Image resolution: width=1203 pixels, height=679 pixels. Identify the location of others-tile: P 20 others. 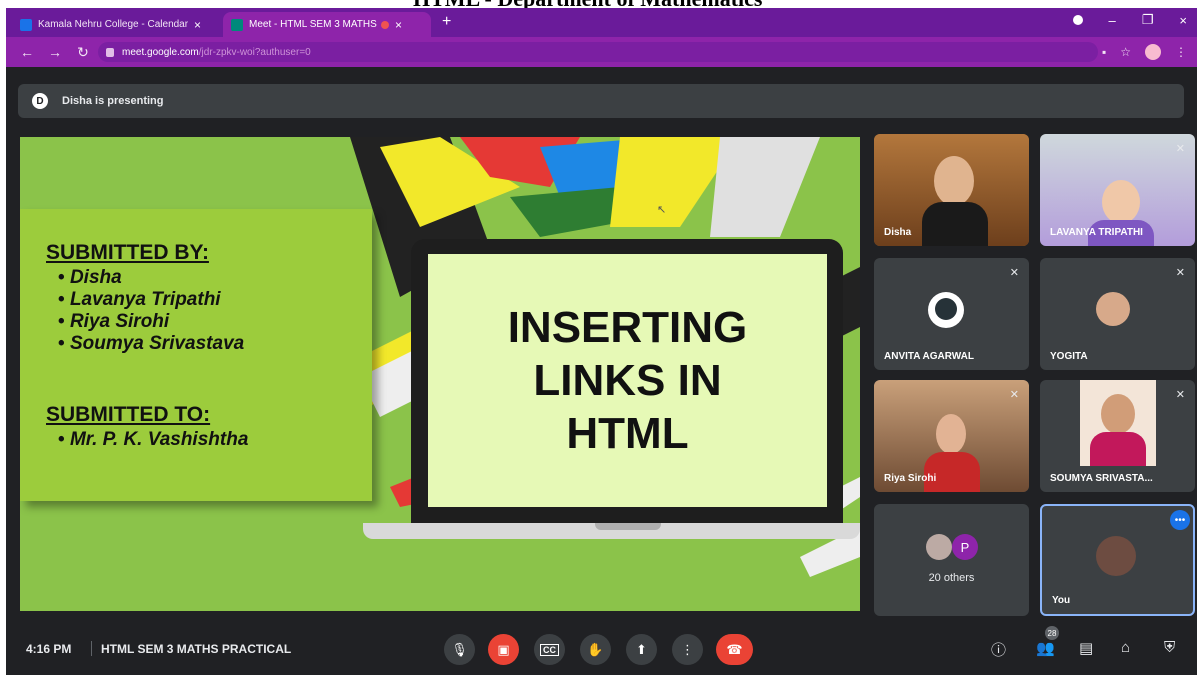
(951, 560).